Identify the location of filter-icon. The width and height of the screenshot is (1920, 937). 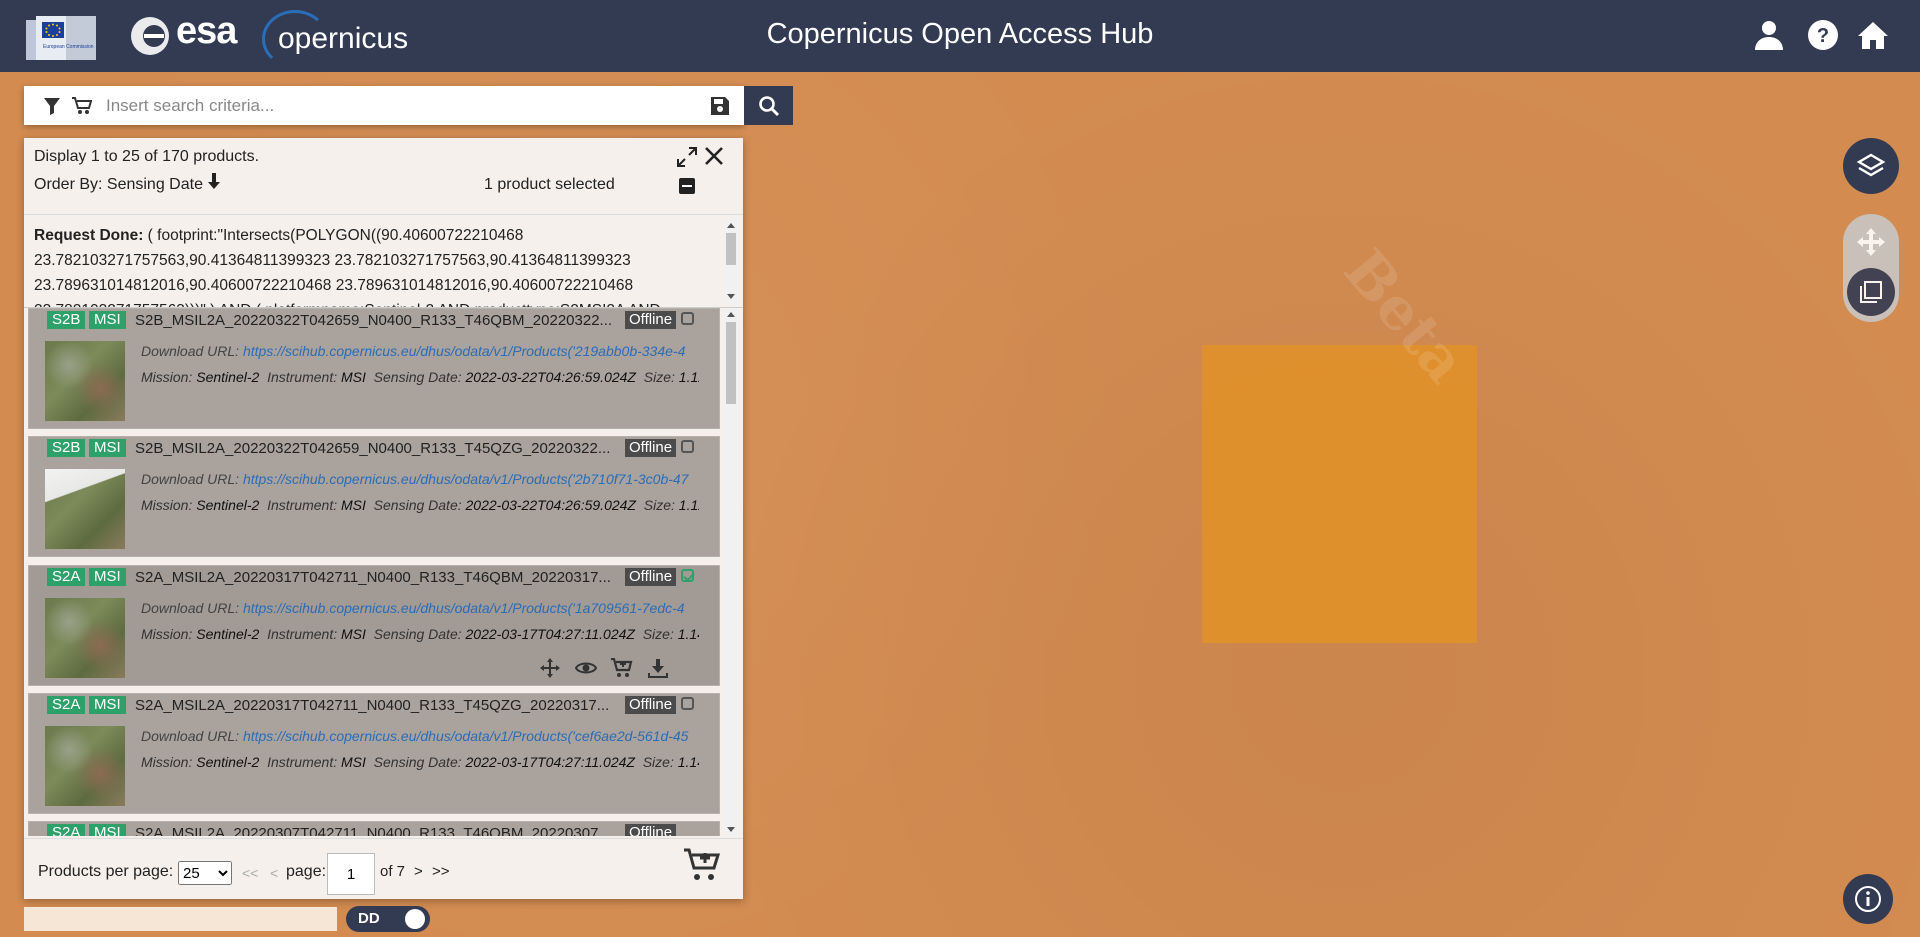
(52, 105).